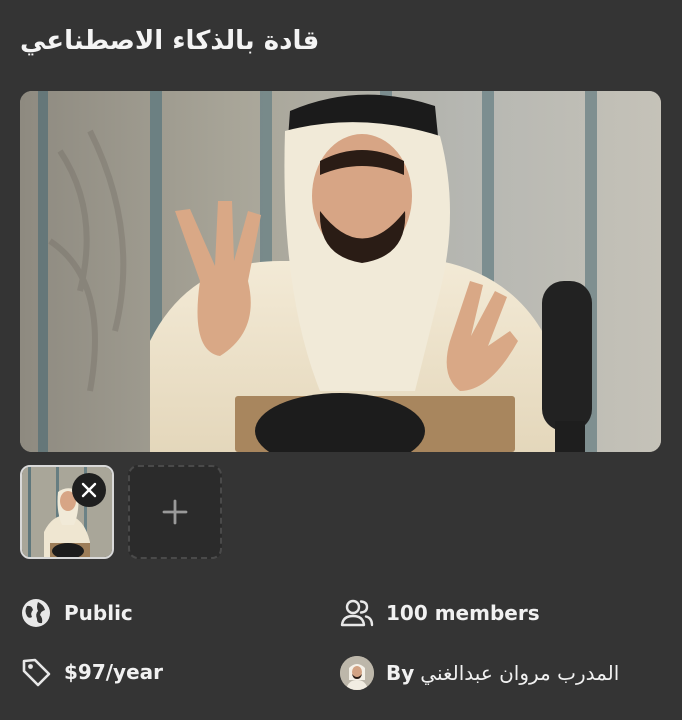 The height and width of the screenshot is (720, 682). What do you see at coordinates (36, 613) in the screenshot?
I see `globe-icon` at bounding box center [36, 613].